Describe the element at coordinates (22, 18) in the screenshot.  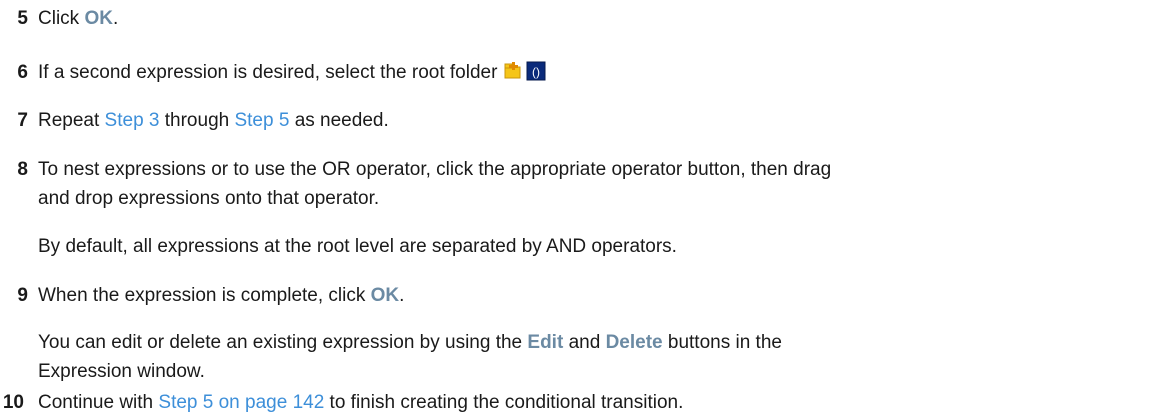
I see `step-number: 5` at that location.